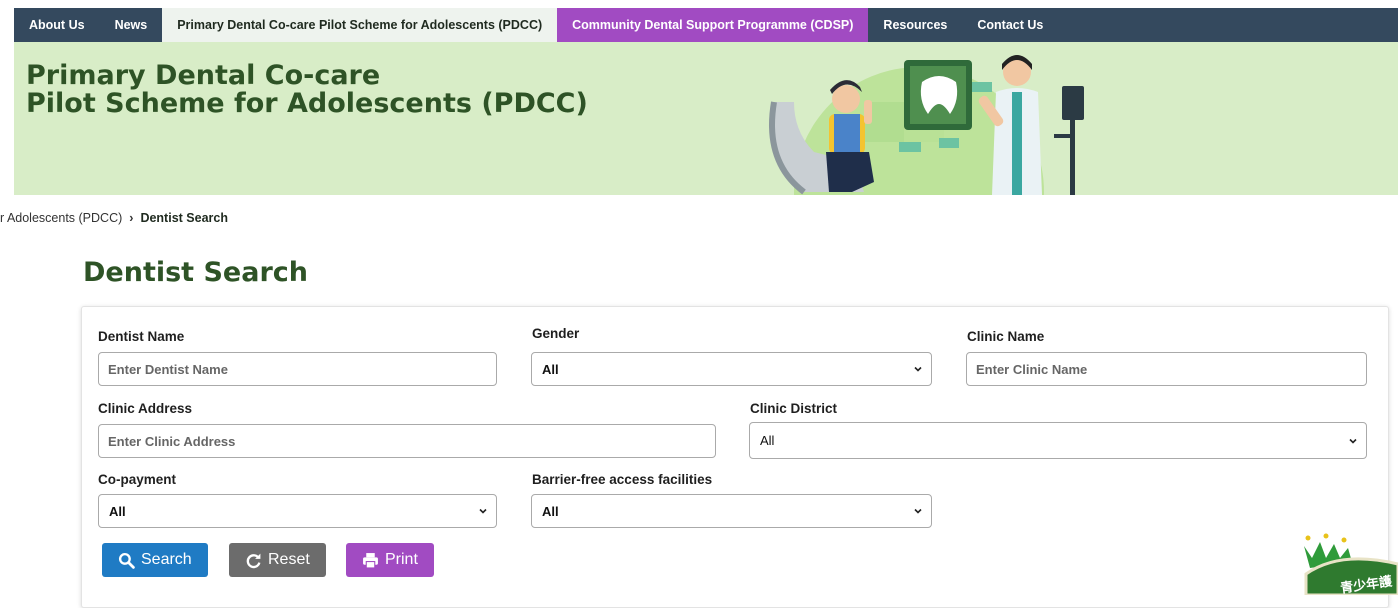  I want to click on search-button-label: Search, so click(166, 559).